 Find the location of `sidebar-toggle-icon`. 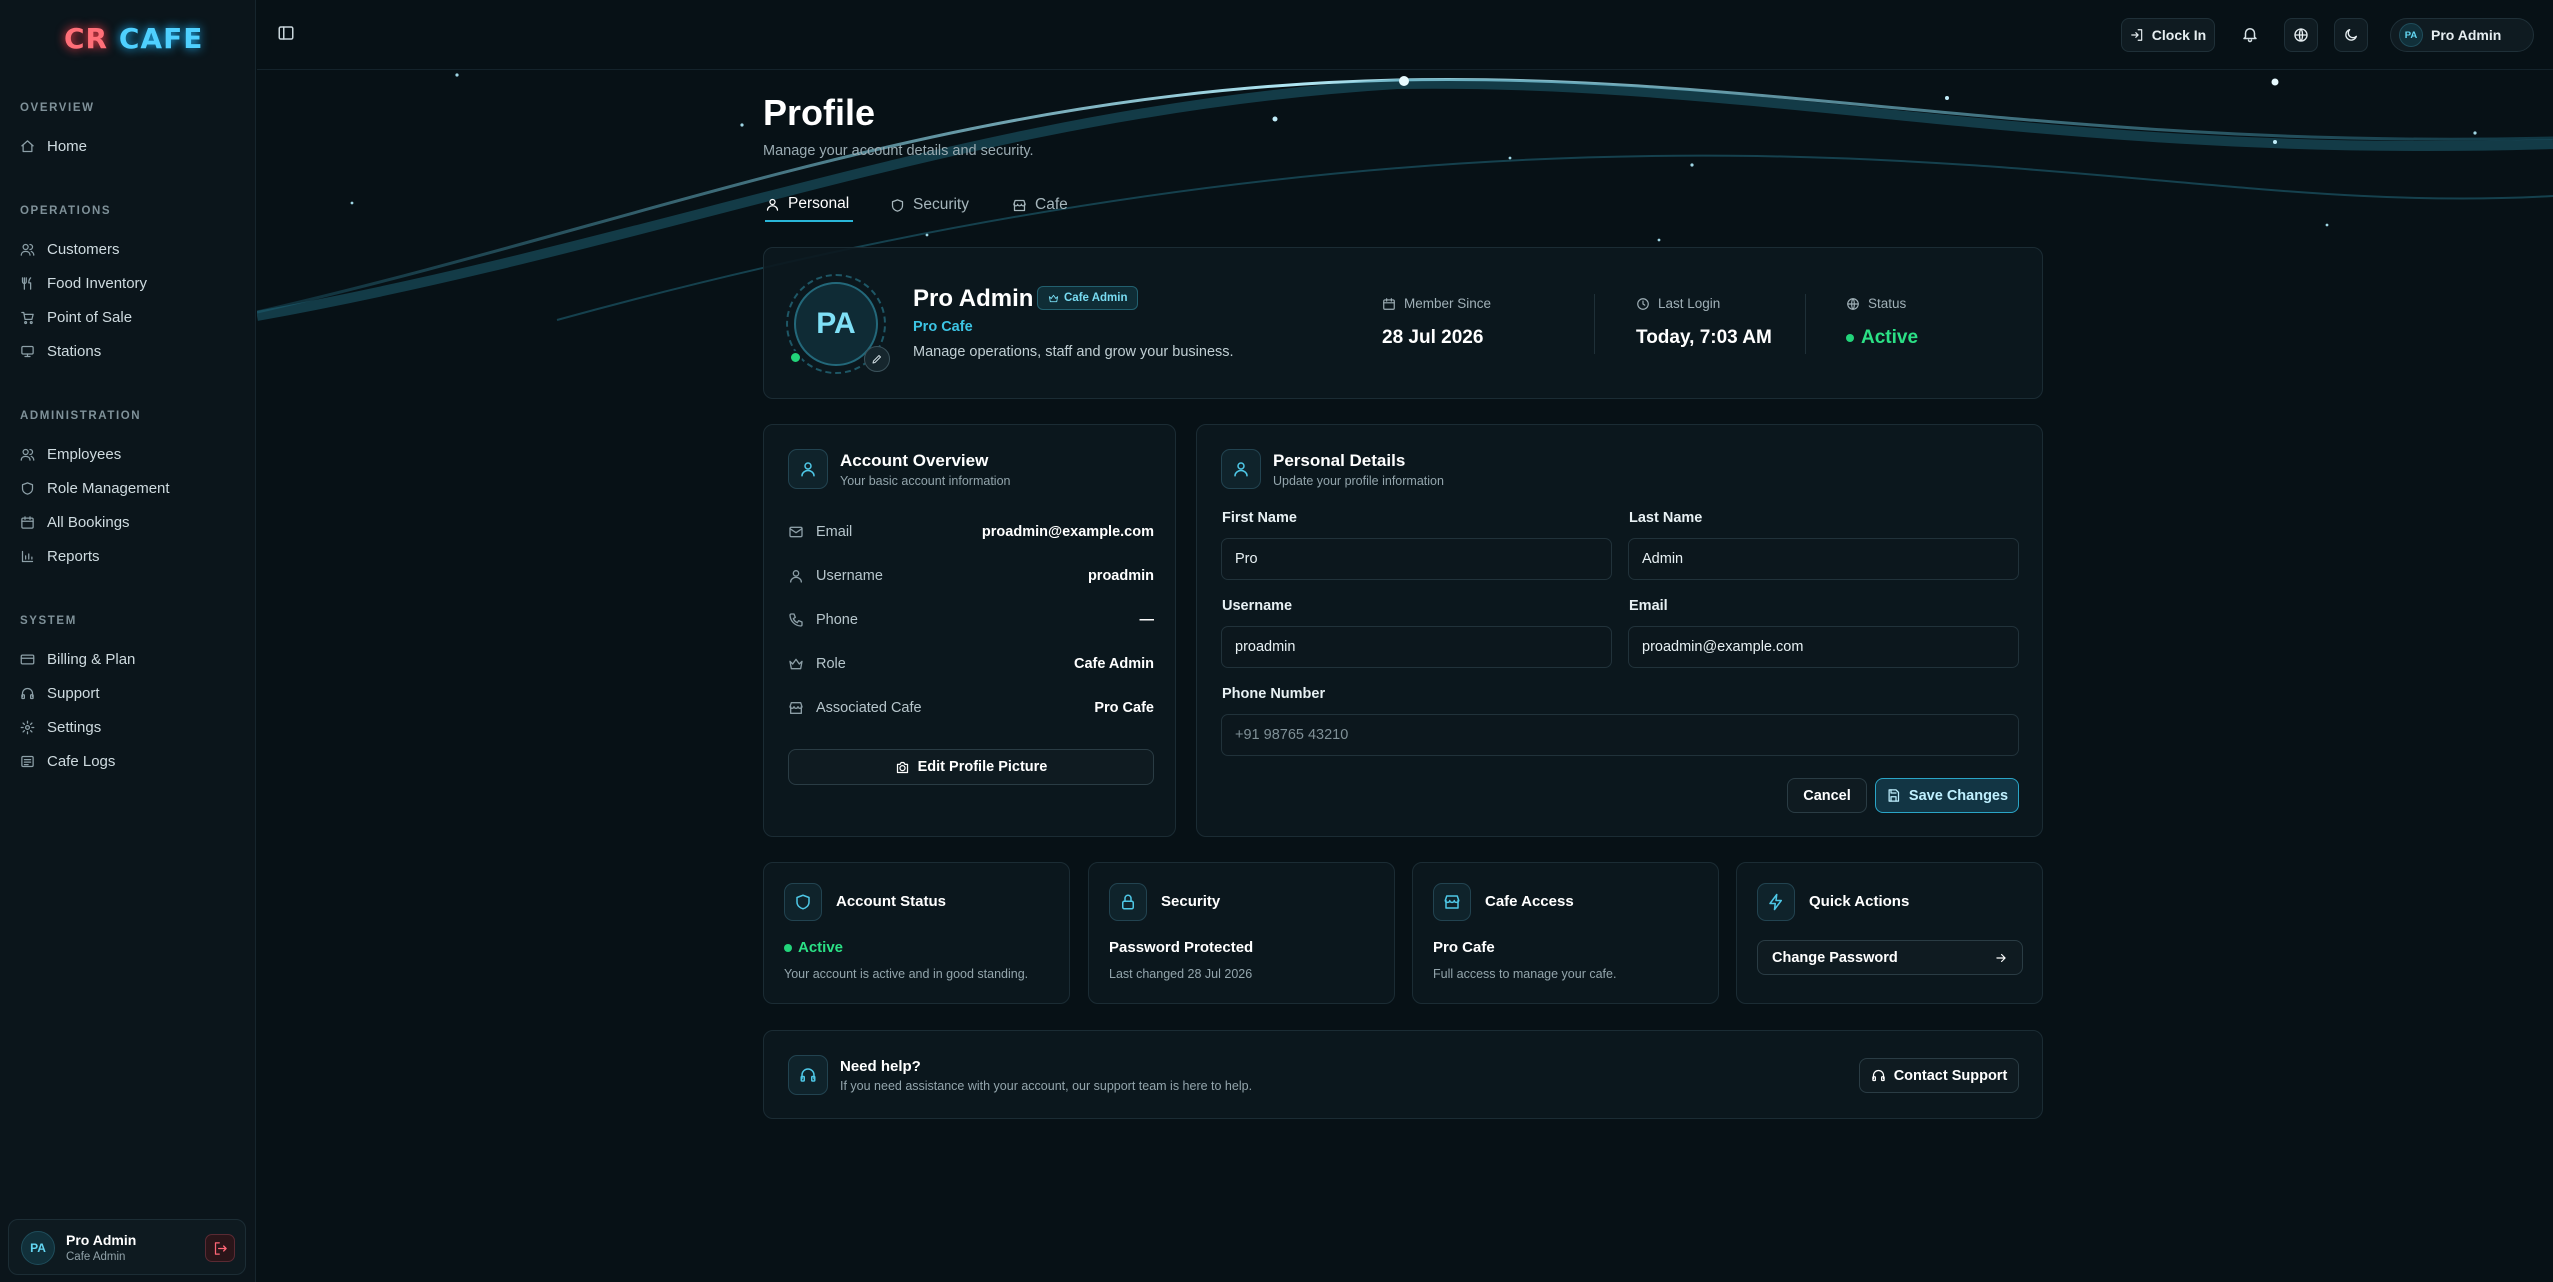

sidebar-toggle-icon is located at coordinates (286, 33).